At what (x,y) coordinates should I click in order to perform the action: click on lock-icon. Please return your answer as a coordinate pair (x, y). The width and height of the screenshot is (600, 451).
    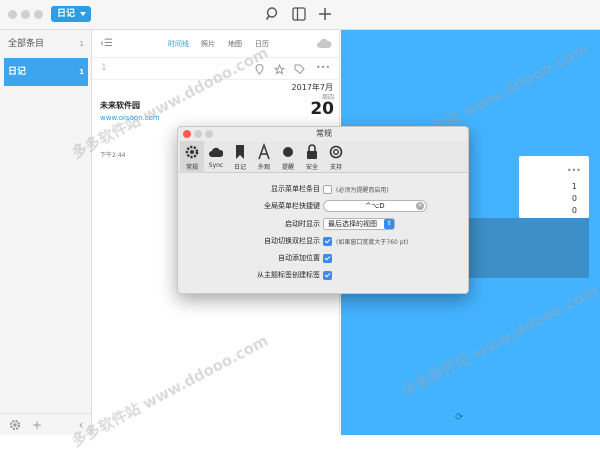
    Looking at the image, I should click on (312, 151).